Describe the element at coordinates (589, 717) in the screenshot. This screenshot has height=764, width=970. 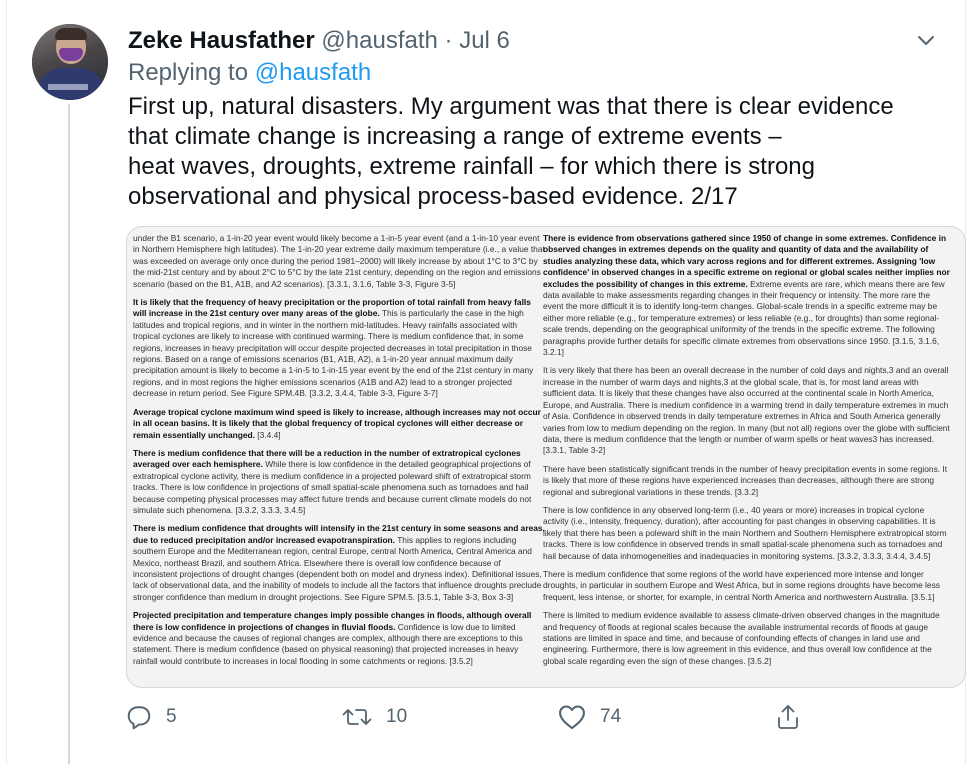
I see `like-button: 74` at that location.